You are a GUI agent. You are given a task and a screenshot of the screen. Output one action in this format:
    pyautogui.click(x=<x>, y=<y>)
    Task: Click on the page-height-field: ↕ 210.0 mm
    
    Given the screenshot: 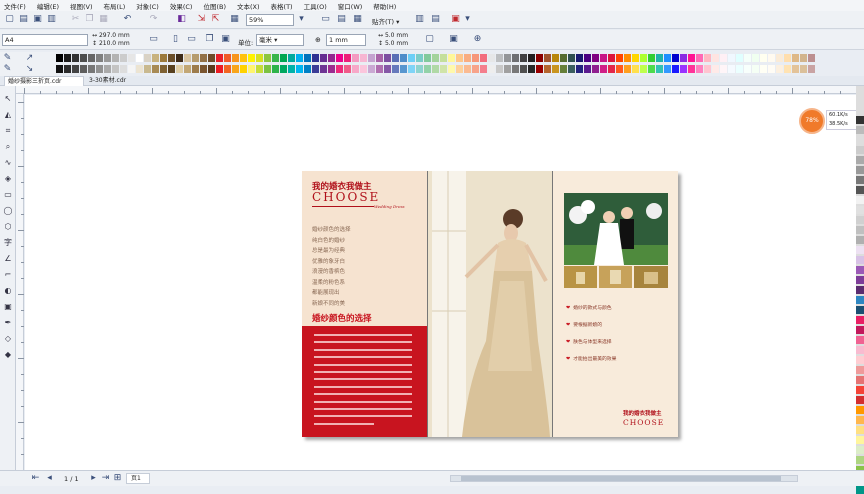 What is the action you would take?
    pyautogui.click(x=111, y=43)
    